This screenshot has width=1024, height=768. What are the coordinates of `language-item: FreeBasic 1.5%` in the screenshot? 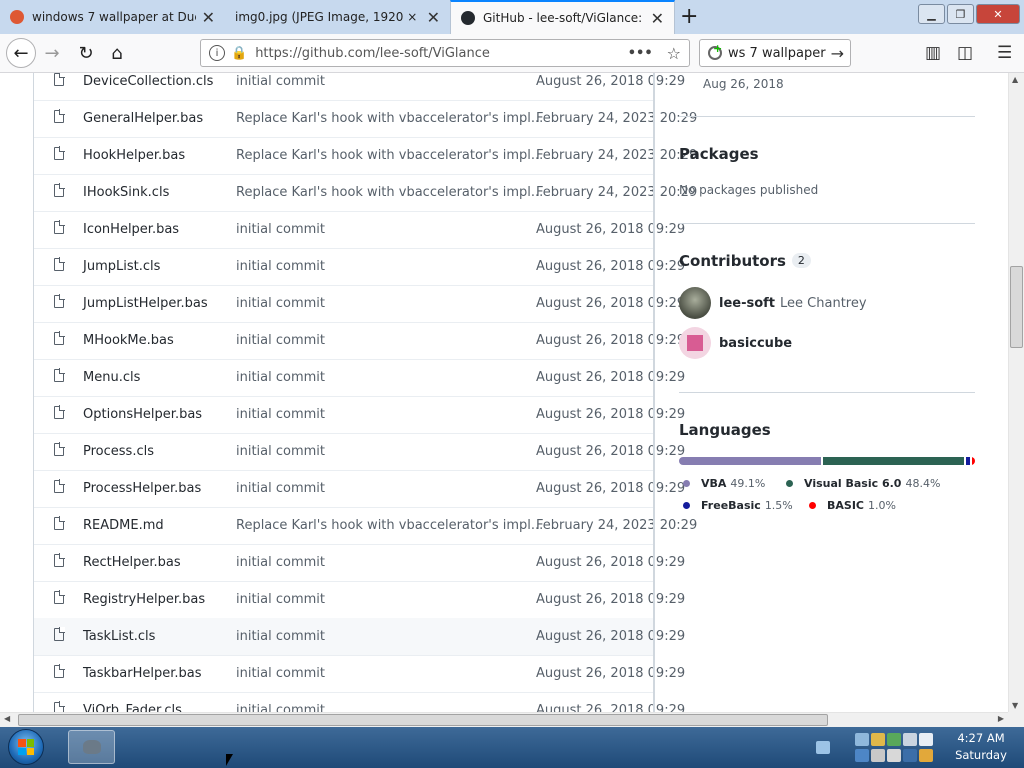 It's located at (738, 505).